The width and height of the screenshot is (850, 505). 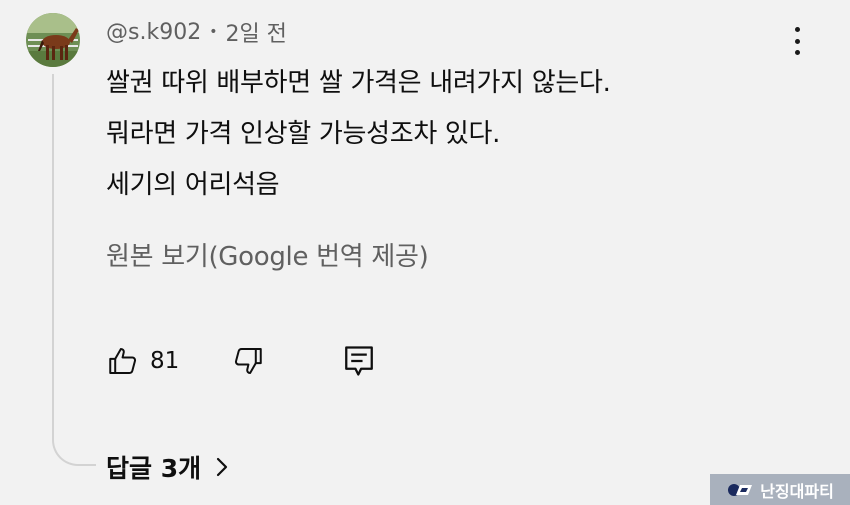 I want to click on chevron-right-icon, so click(x=222, y=467).